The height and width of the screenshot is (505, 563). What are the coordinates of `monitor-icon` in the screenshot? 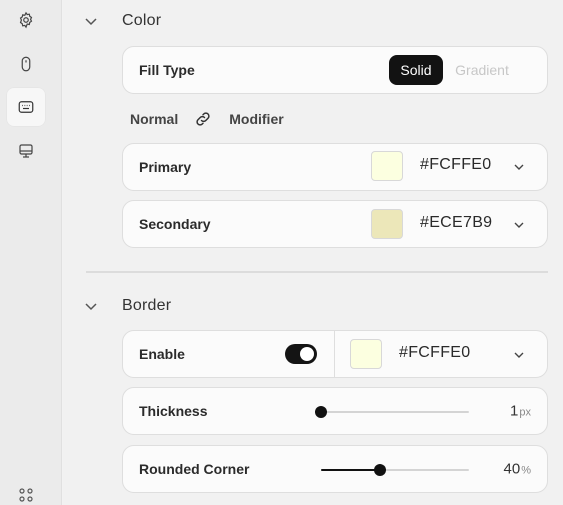 It's located at (26, 151).